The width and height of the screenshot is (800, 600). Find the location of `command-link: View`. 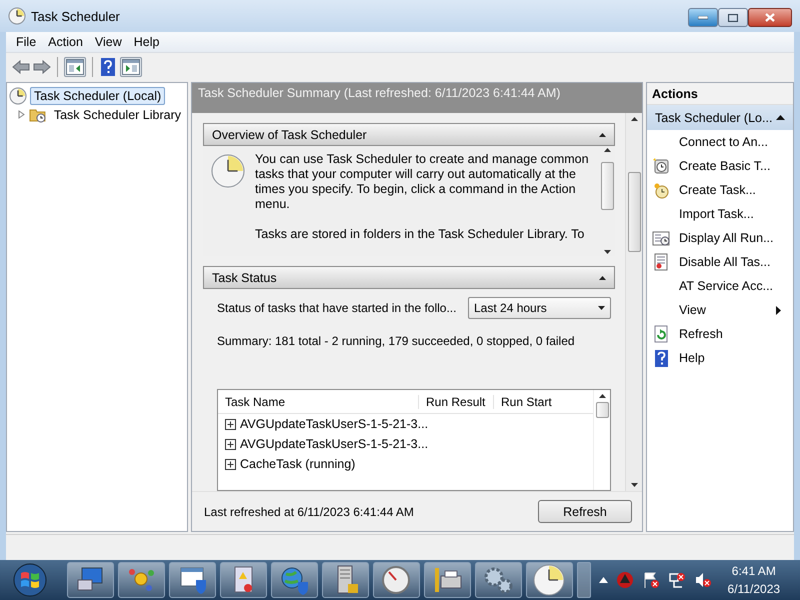

command-link: View is located at coordinates (720, 310).